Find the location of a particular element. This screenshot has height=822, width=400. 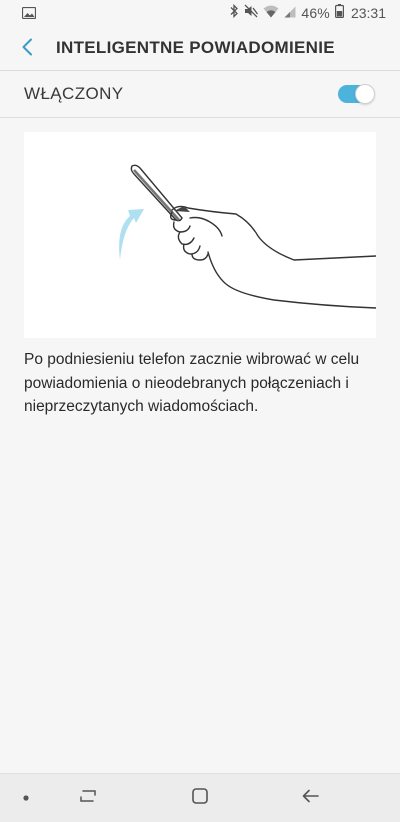

mute-icon is located at coordinates (251, 12).